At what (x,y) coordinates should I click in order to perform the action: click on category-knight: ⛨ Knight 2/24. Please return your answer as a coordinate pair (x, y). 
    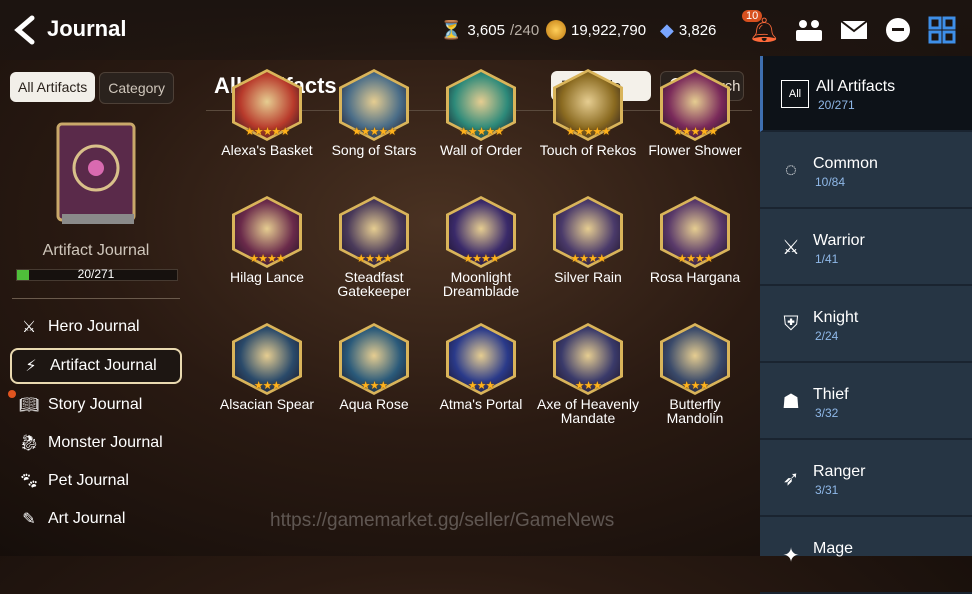
    Looking at the image, I should click on (866, 325).